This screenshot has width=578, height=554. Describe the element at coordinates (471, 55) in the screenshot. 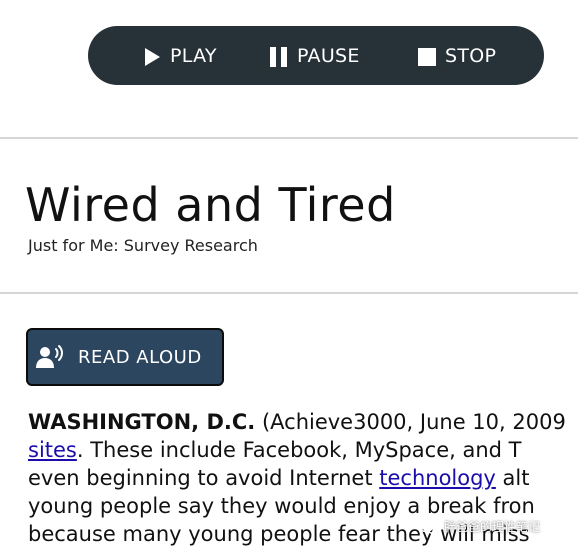

I see `stop-label: STOP` at that location.